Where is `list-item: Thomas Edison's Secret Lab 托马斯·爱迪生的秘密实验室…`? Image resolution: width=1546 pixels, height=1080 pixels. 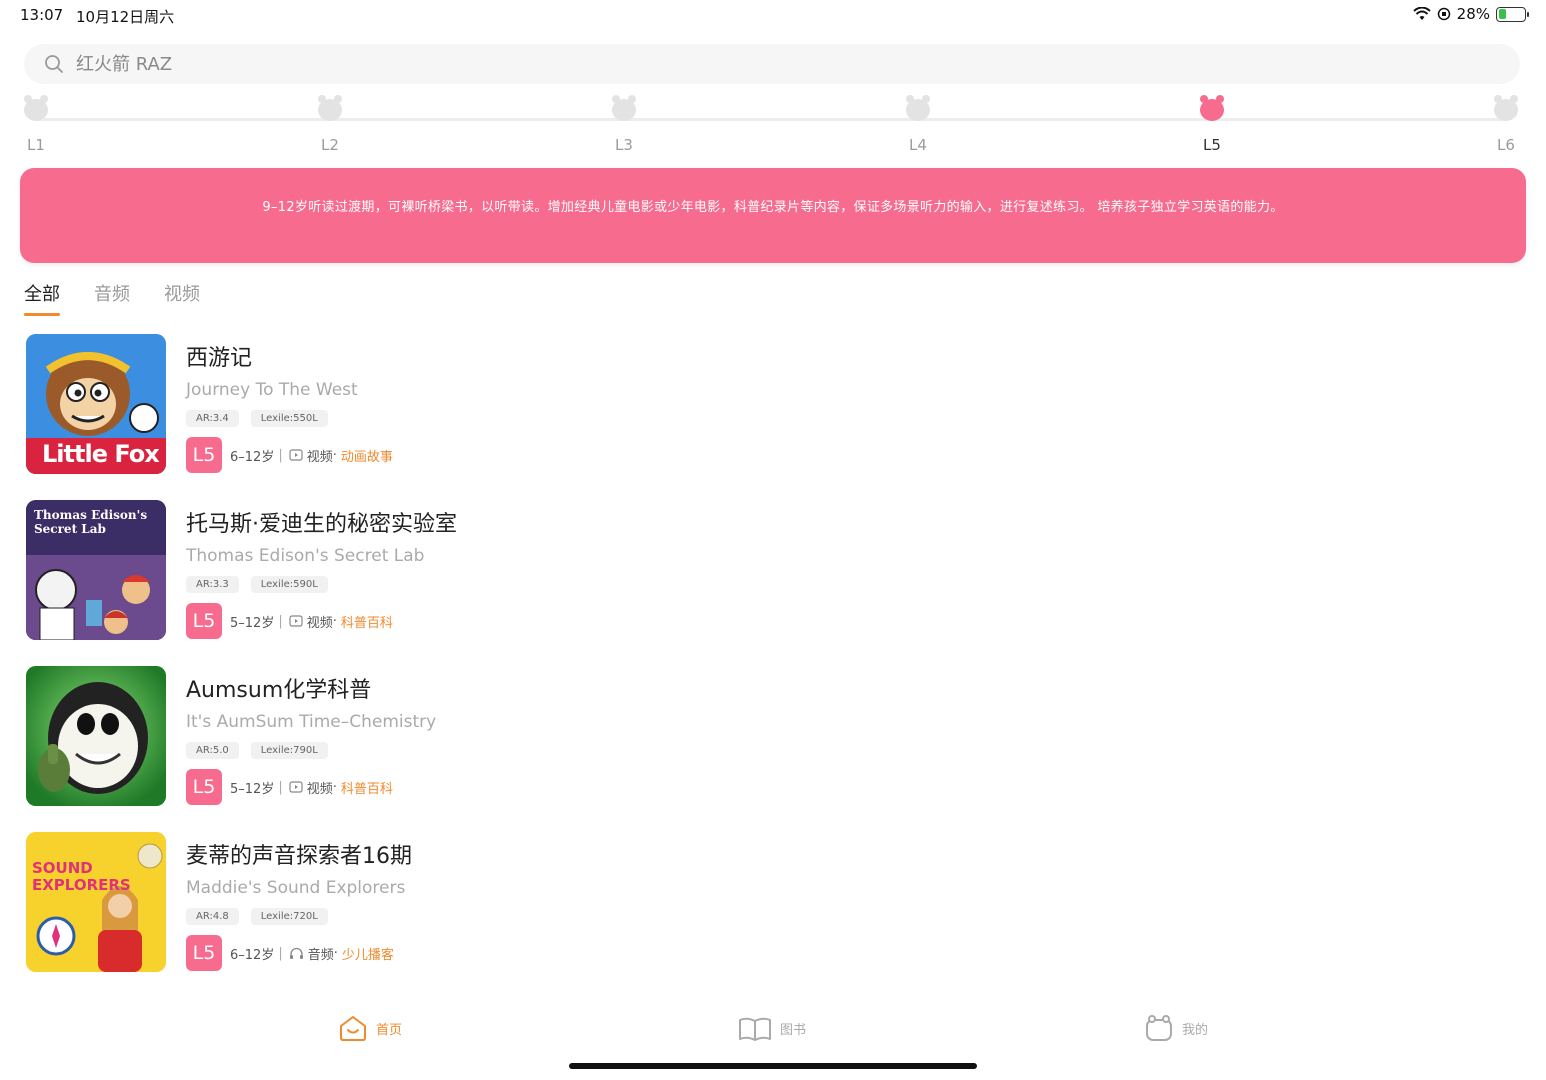
list-item: Thomas Edison's Secret Lab 托马斯·爱迪生的秘密实验室… is located at coordinates (776, 583).